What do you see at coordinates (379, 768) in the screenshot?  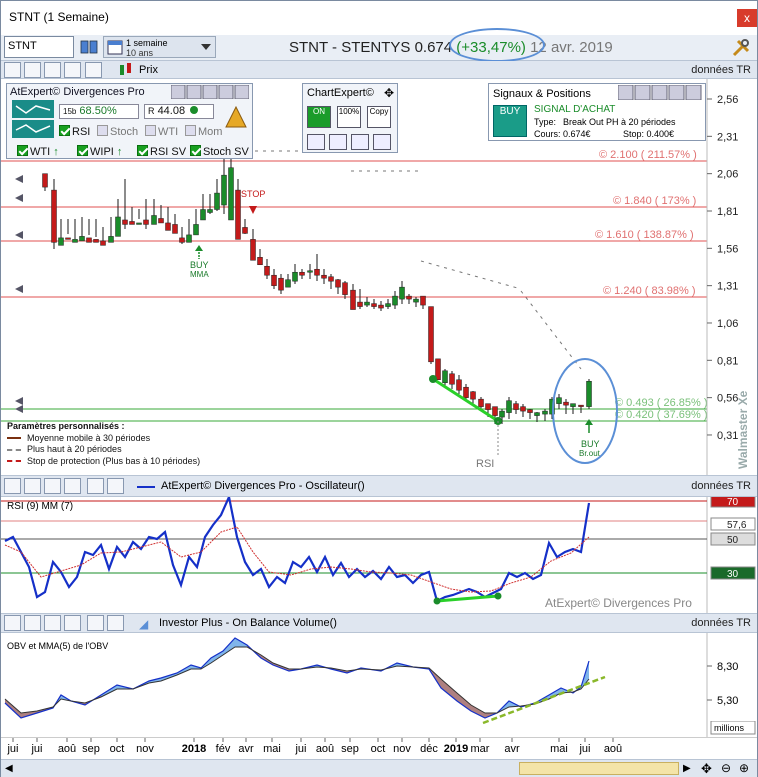 I see `scrollbar: ◀ ▶ ✥ ⊖ ⊕` at bounding box center [379, 768].